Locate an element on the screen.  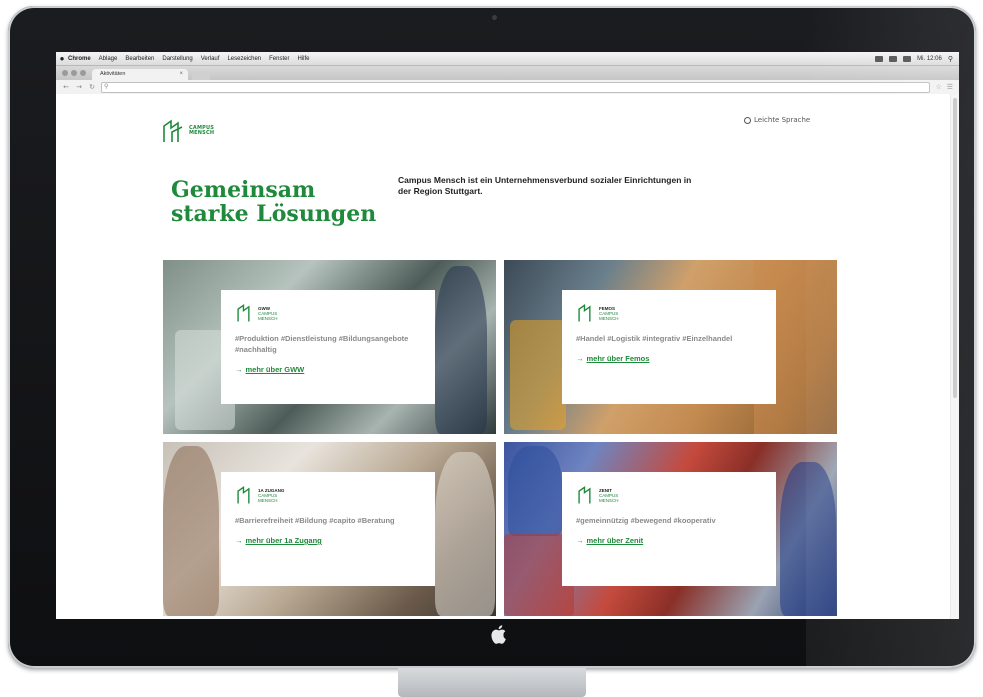
more-link-label: mehr über Zenit is located at coordinates (615, 540).